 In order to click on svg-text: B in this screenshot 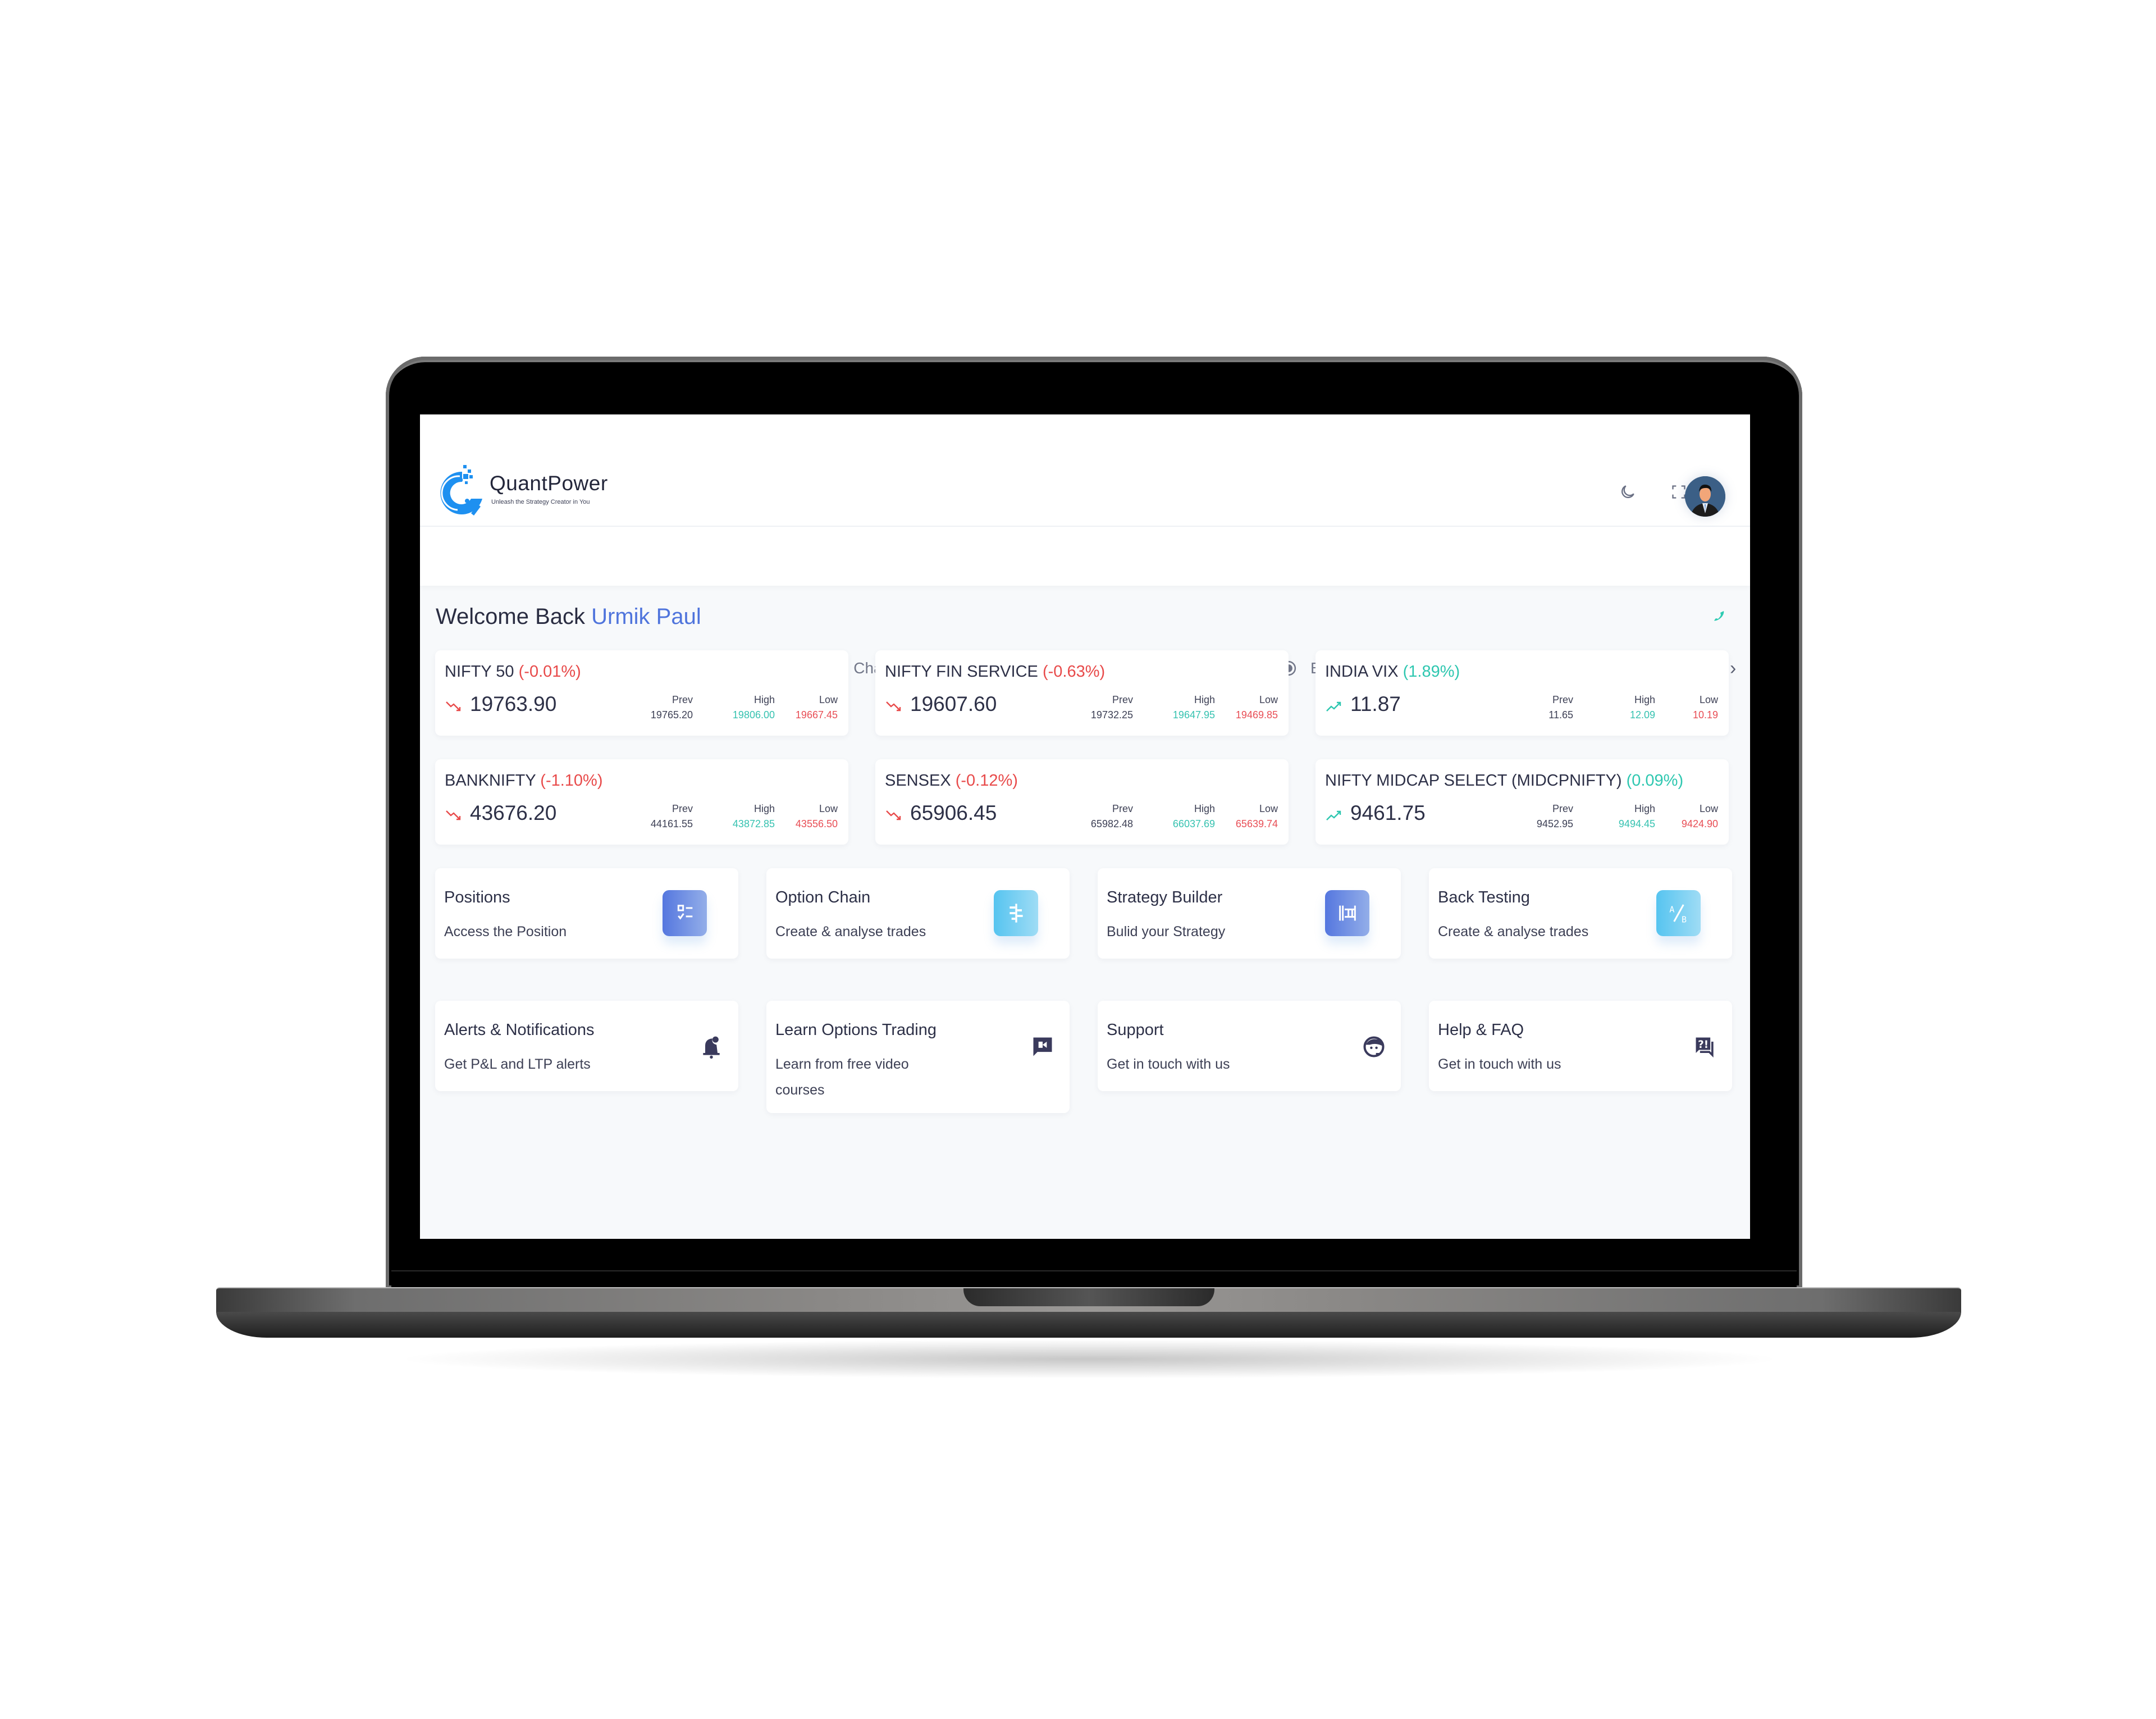, I will do `click(1684, 920)`.